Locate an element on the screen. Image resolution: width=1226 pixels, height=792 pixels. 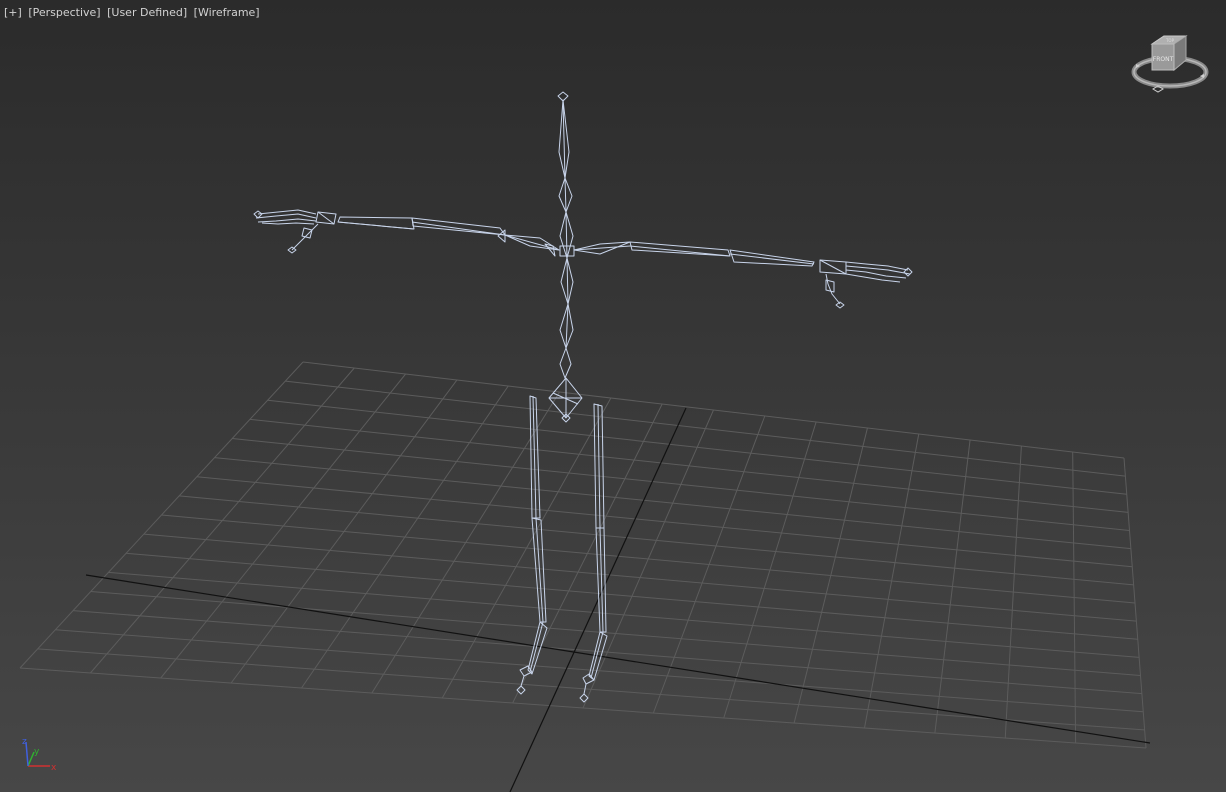
axis-tripod: x y z is located at coordinates (39, 755).